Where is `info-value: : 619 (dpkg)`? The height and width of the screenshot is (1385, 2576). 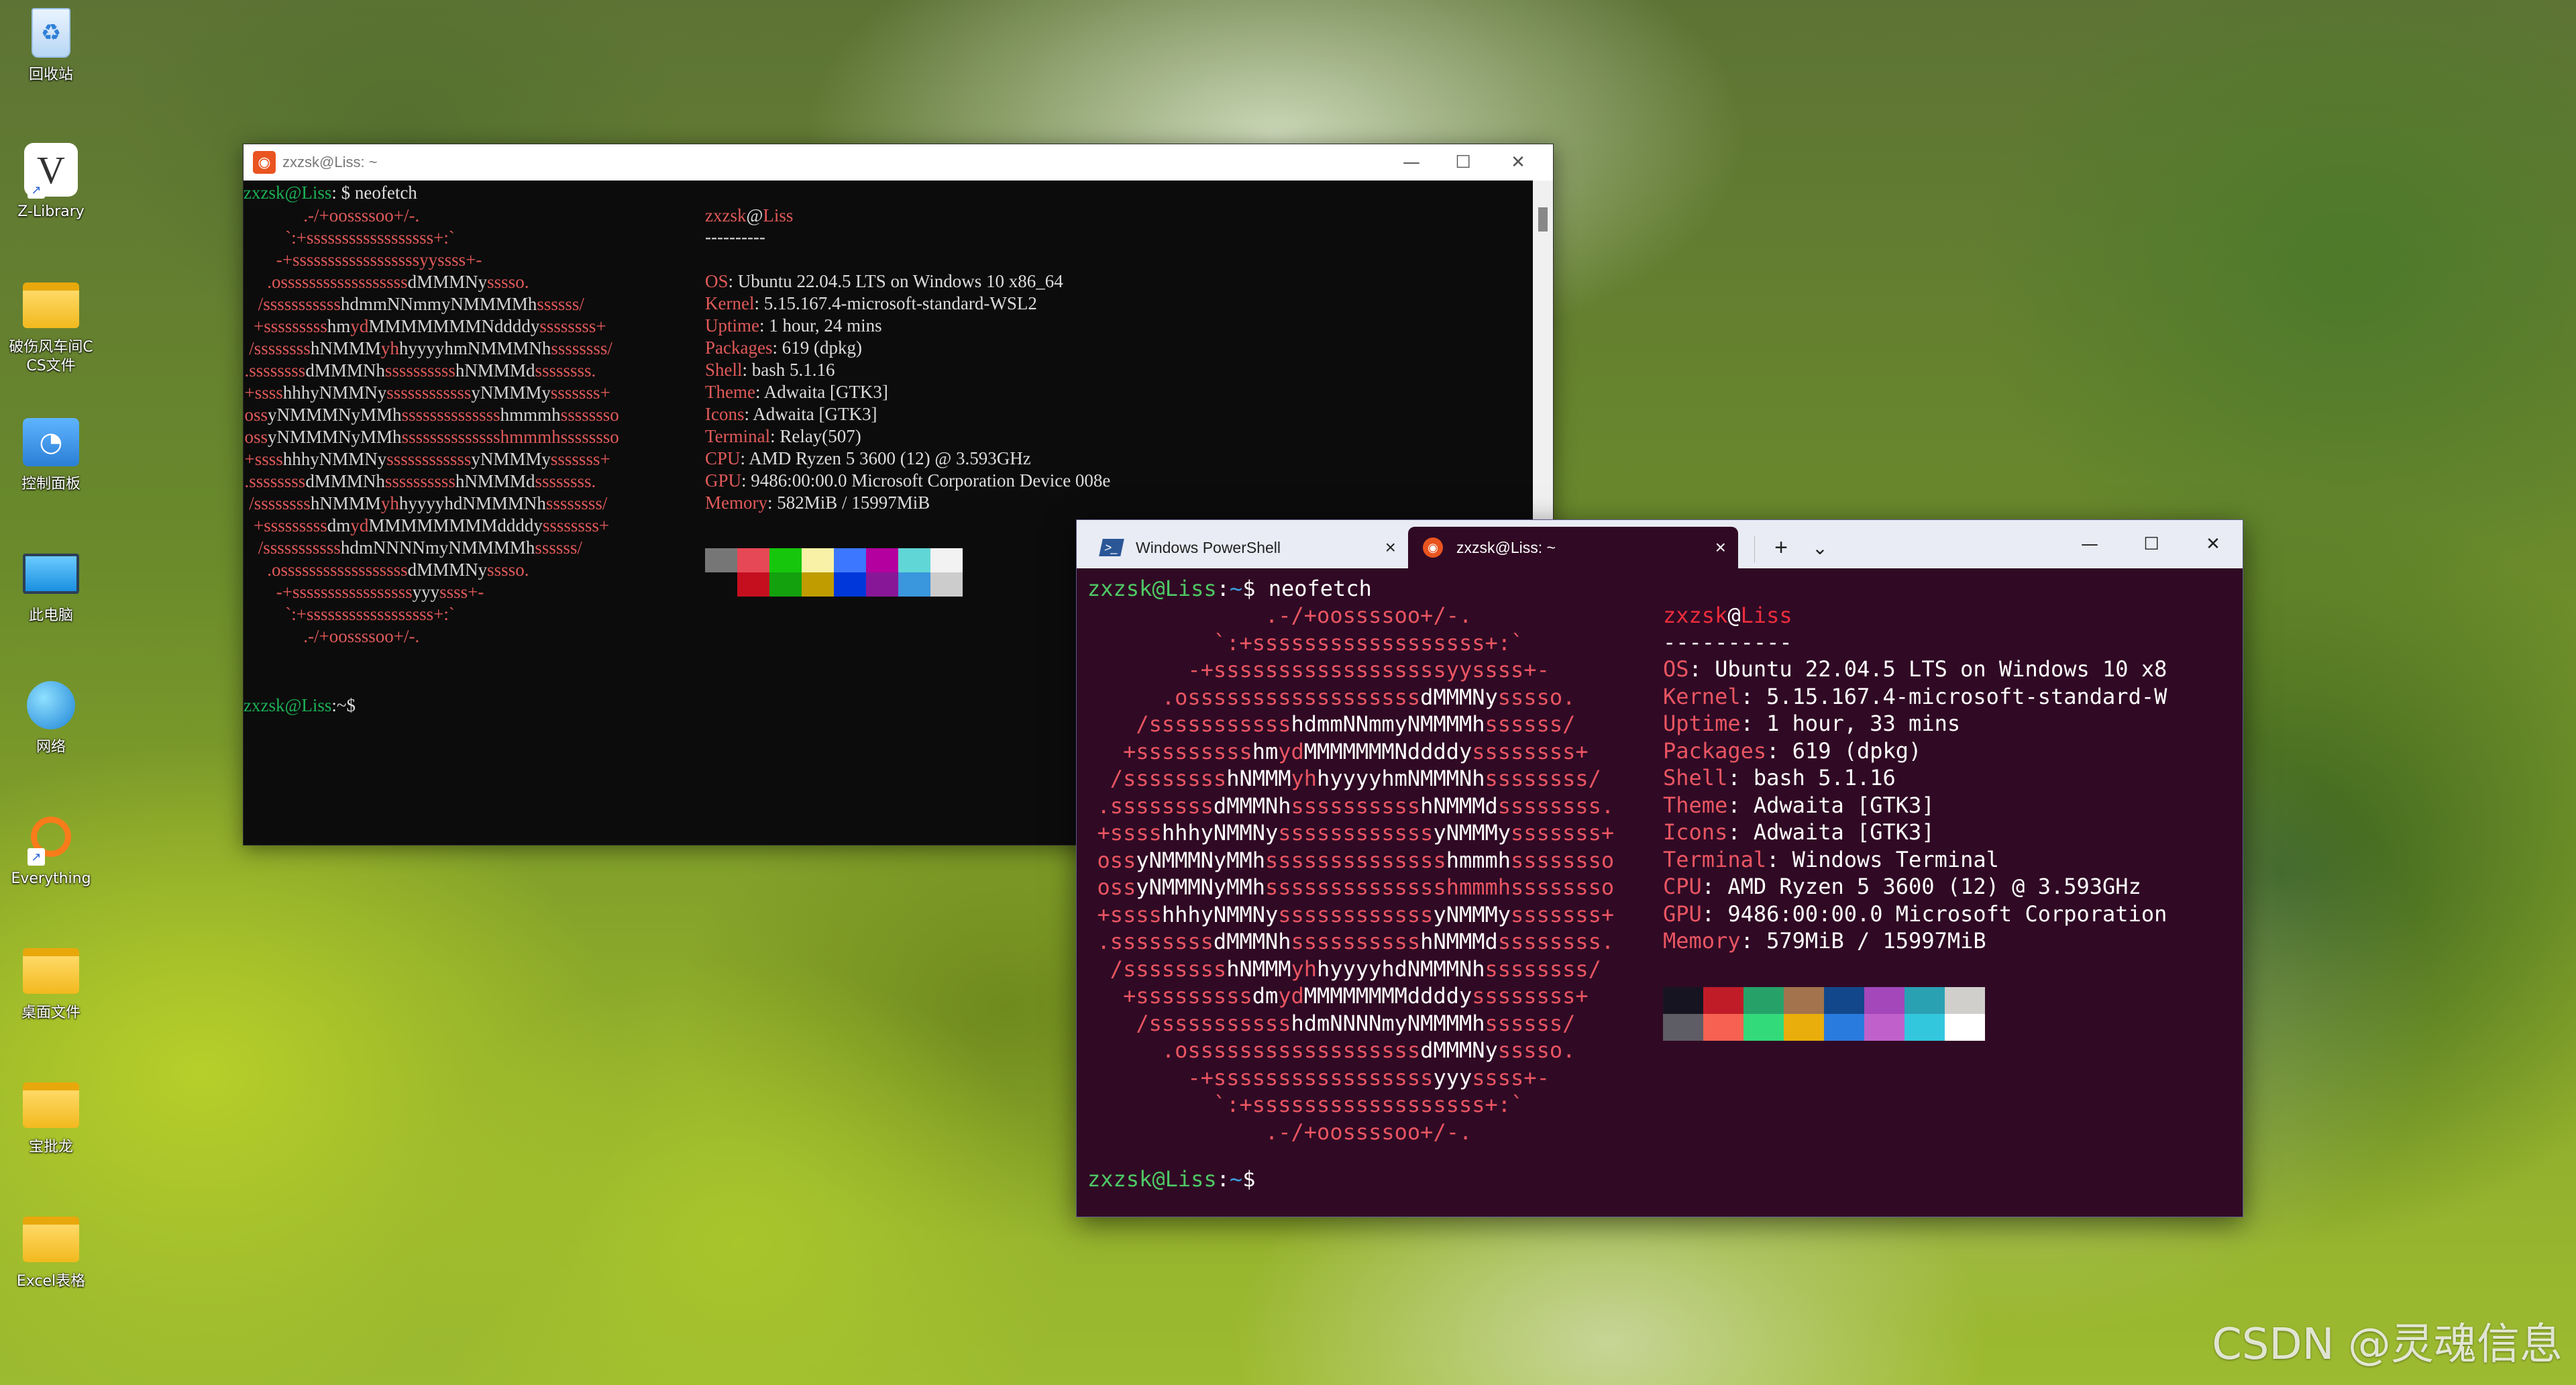 info-value: : 619 (dpkg) is located at coordinates (1844, 750).